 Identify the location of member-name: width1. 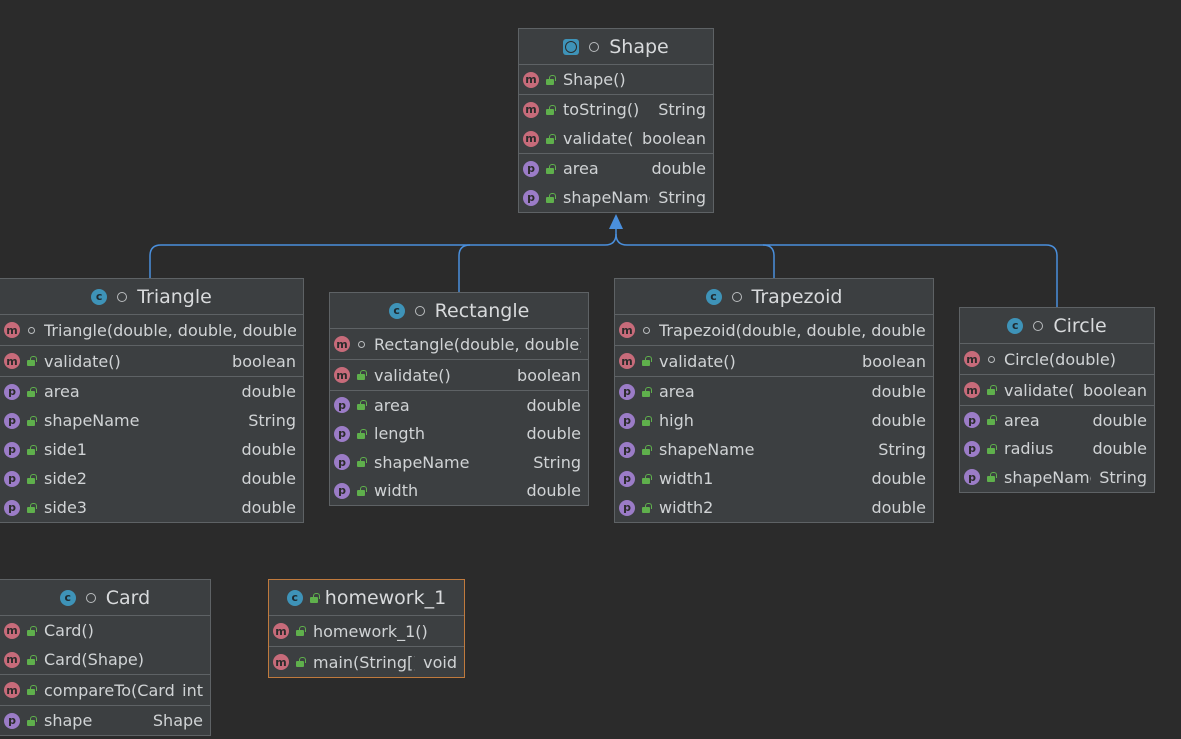
(686, 478).